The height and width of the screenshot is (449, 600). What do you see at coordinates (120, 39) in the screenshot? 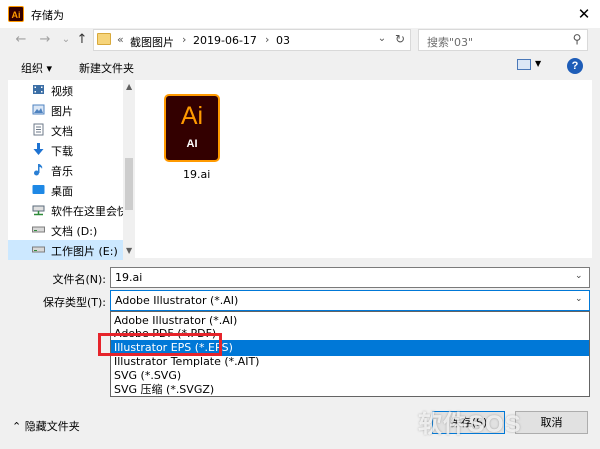
I see `breadcrumb-overflow: «` at bounding box center [120, 39].